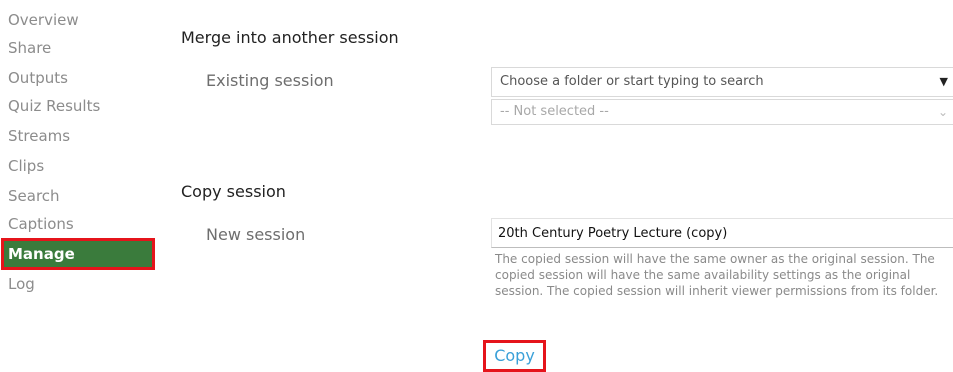  Describe the element at coordinates (270, 80) in the screenshot. I see `existing-session-label: Existing session` at that location.